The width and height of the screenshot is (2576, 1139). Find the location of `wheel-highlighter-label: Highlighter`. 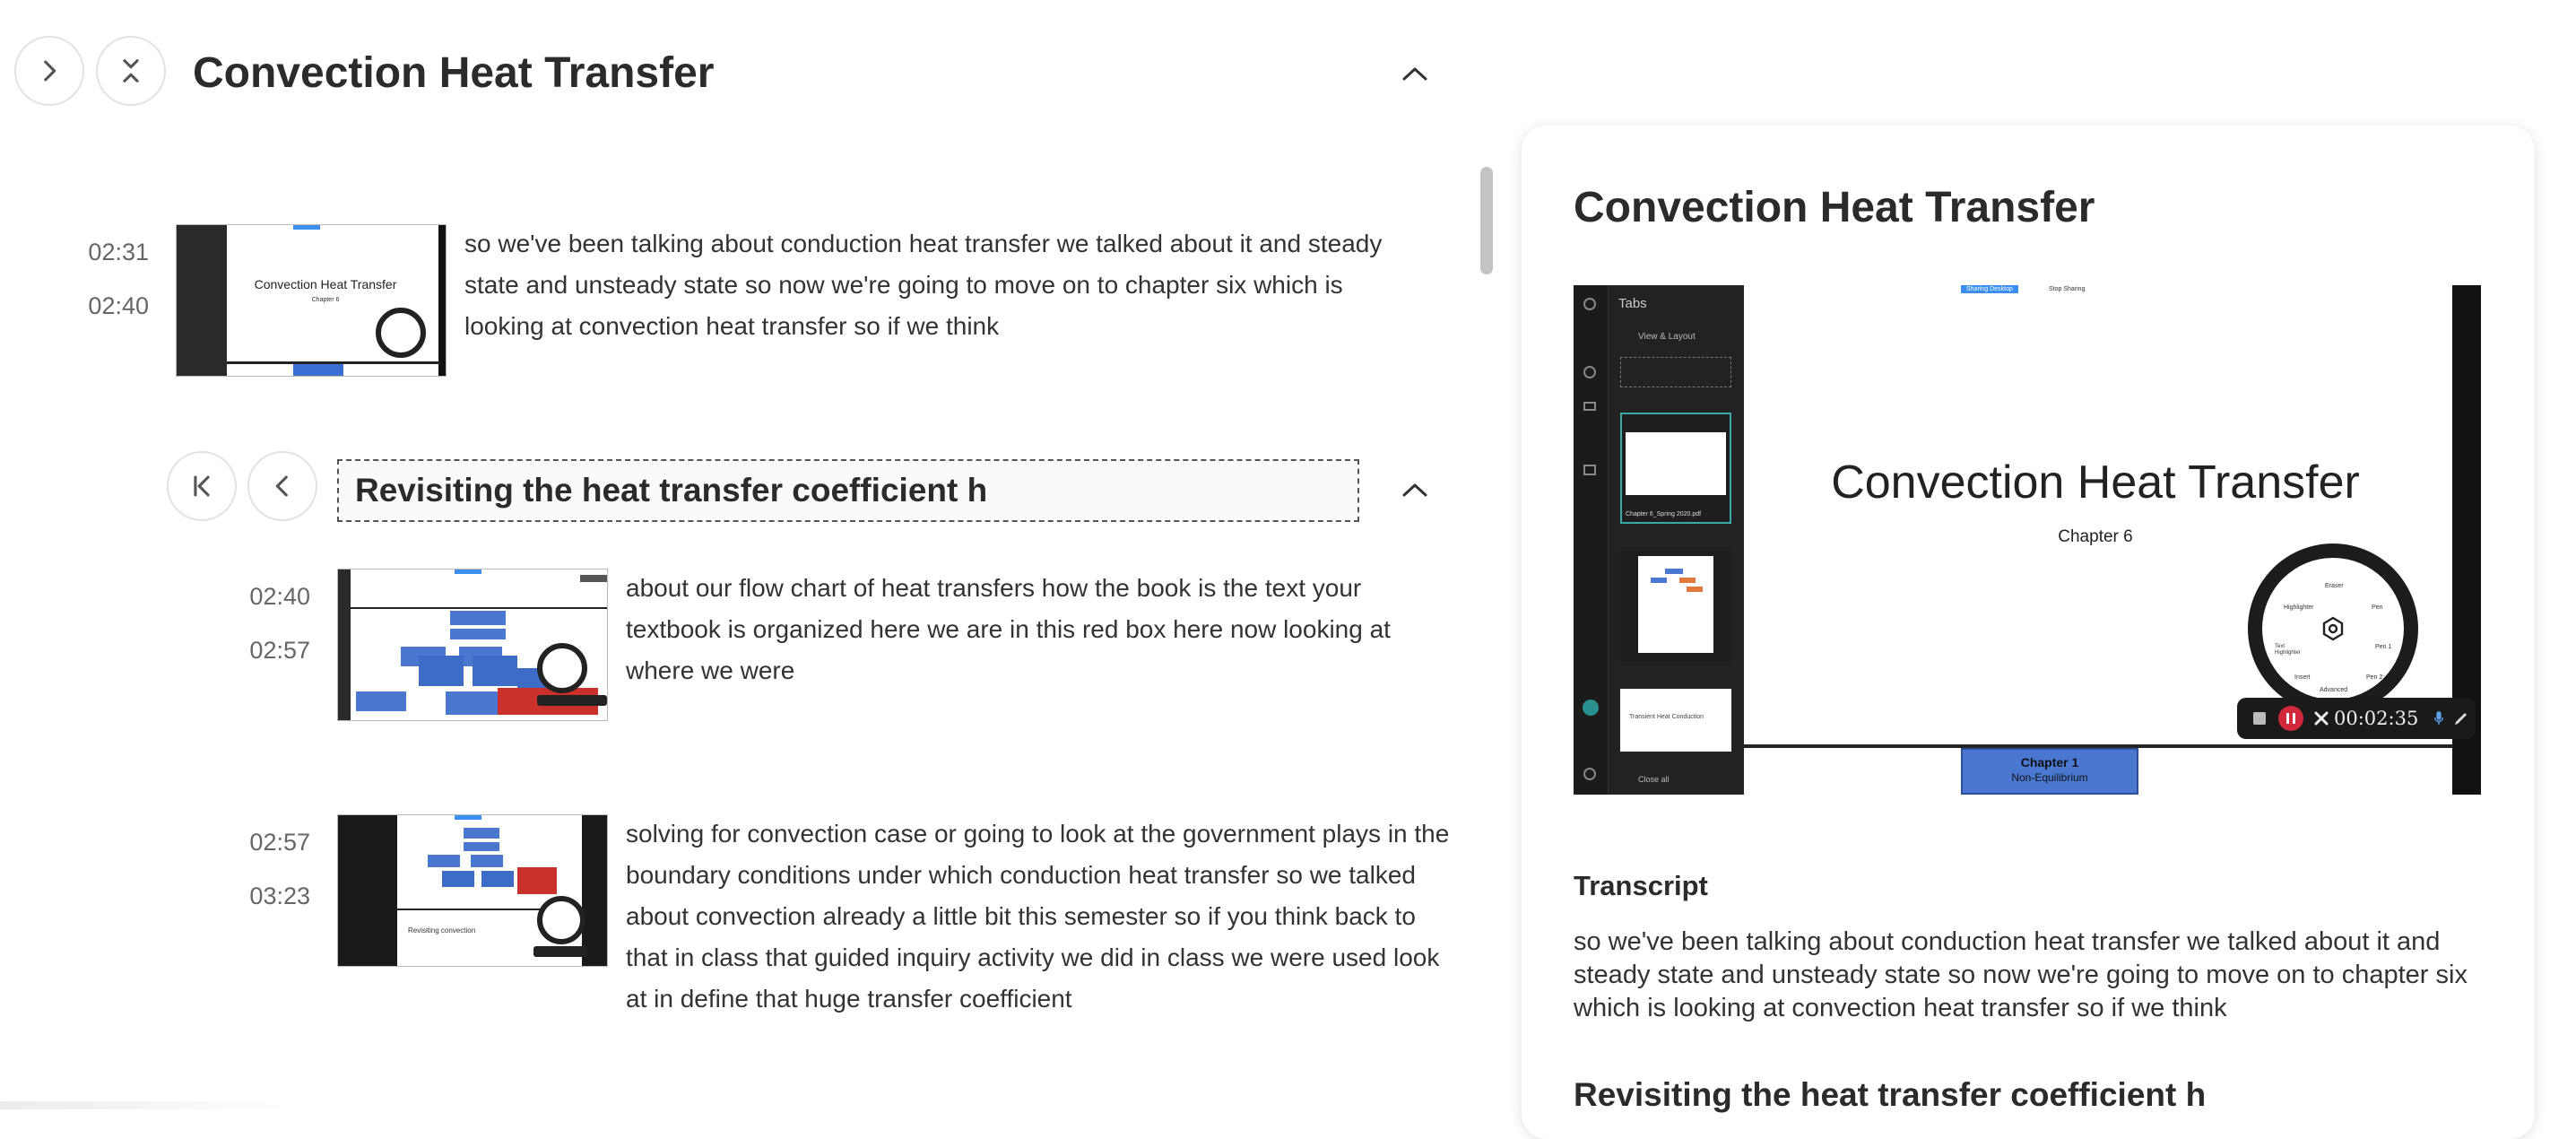

wheel-highlighter-label: Highlighter is located at coordinates (2299, 608).